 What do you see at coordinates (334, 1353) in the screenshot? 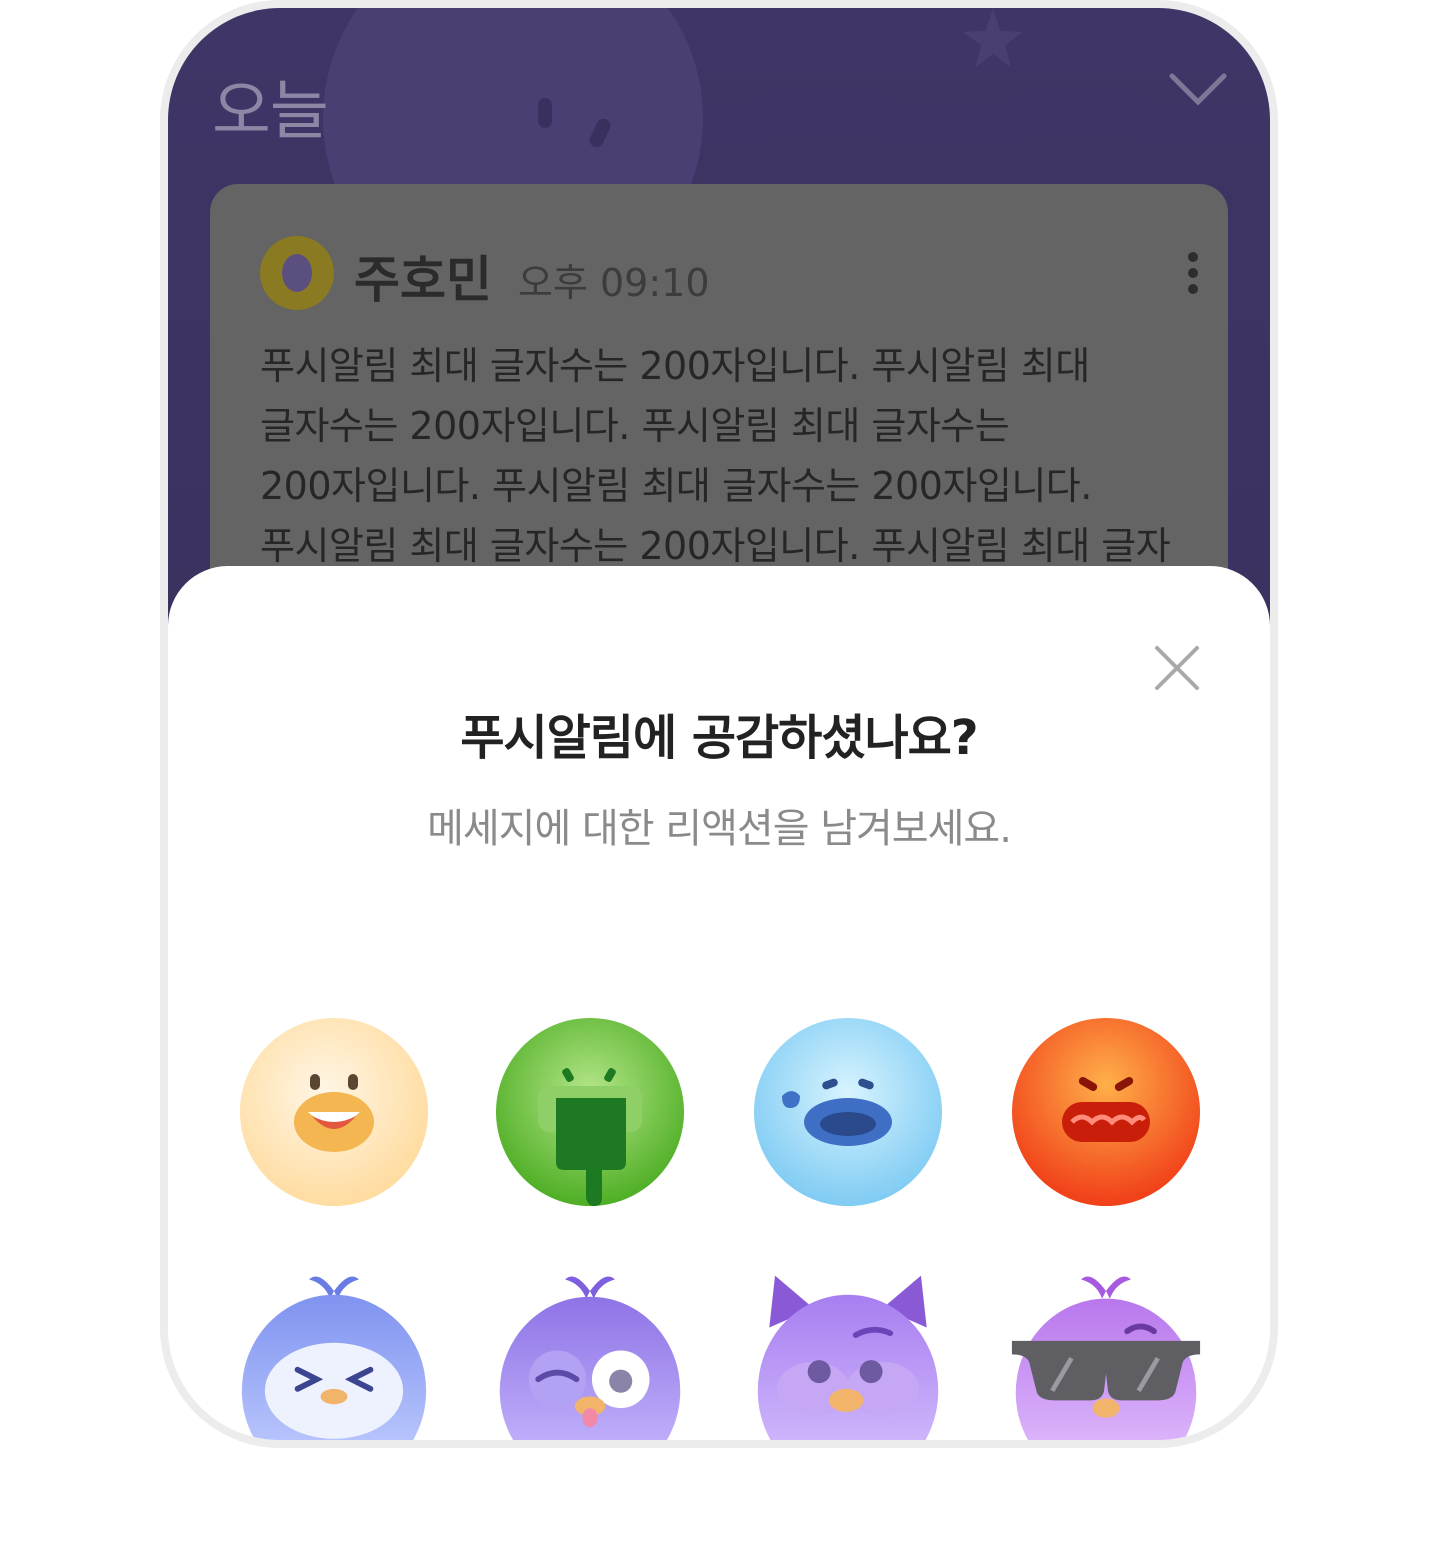
I see `blue-bird-laughing-icon` at bounding box center [334, 1353].